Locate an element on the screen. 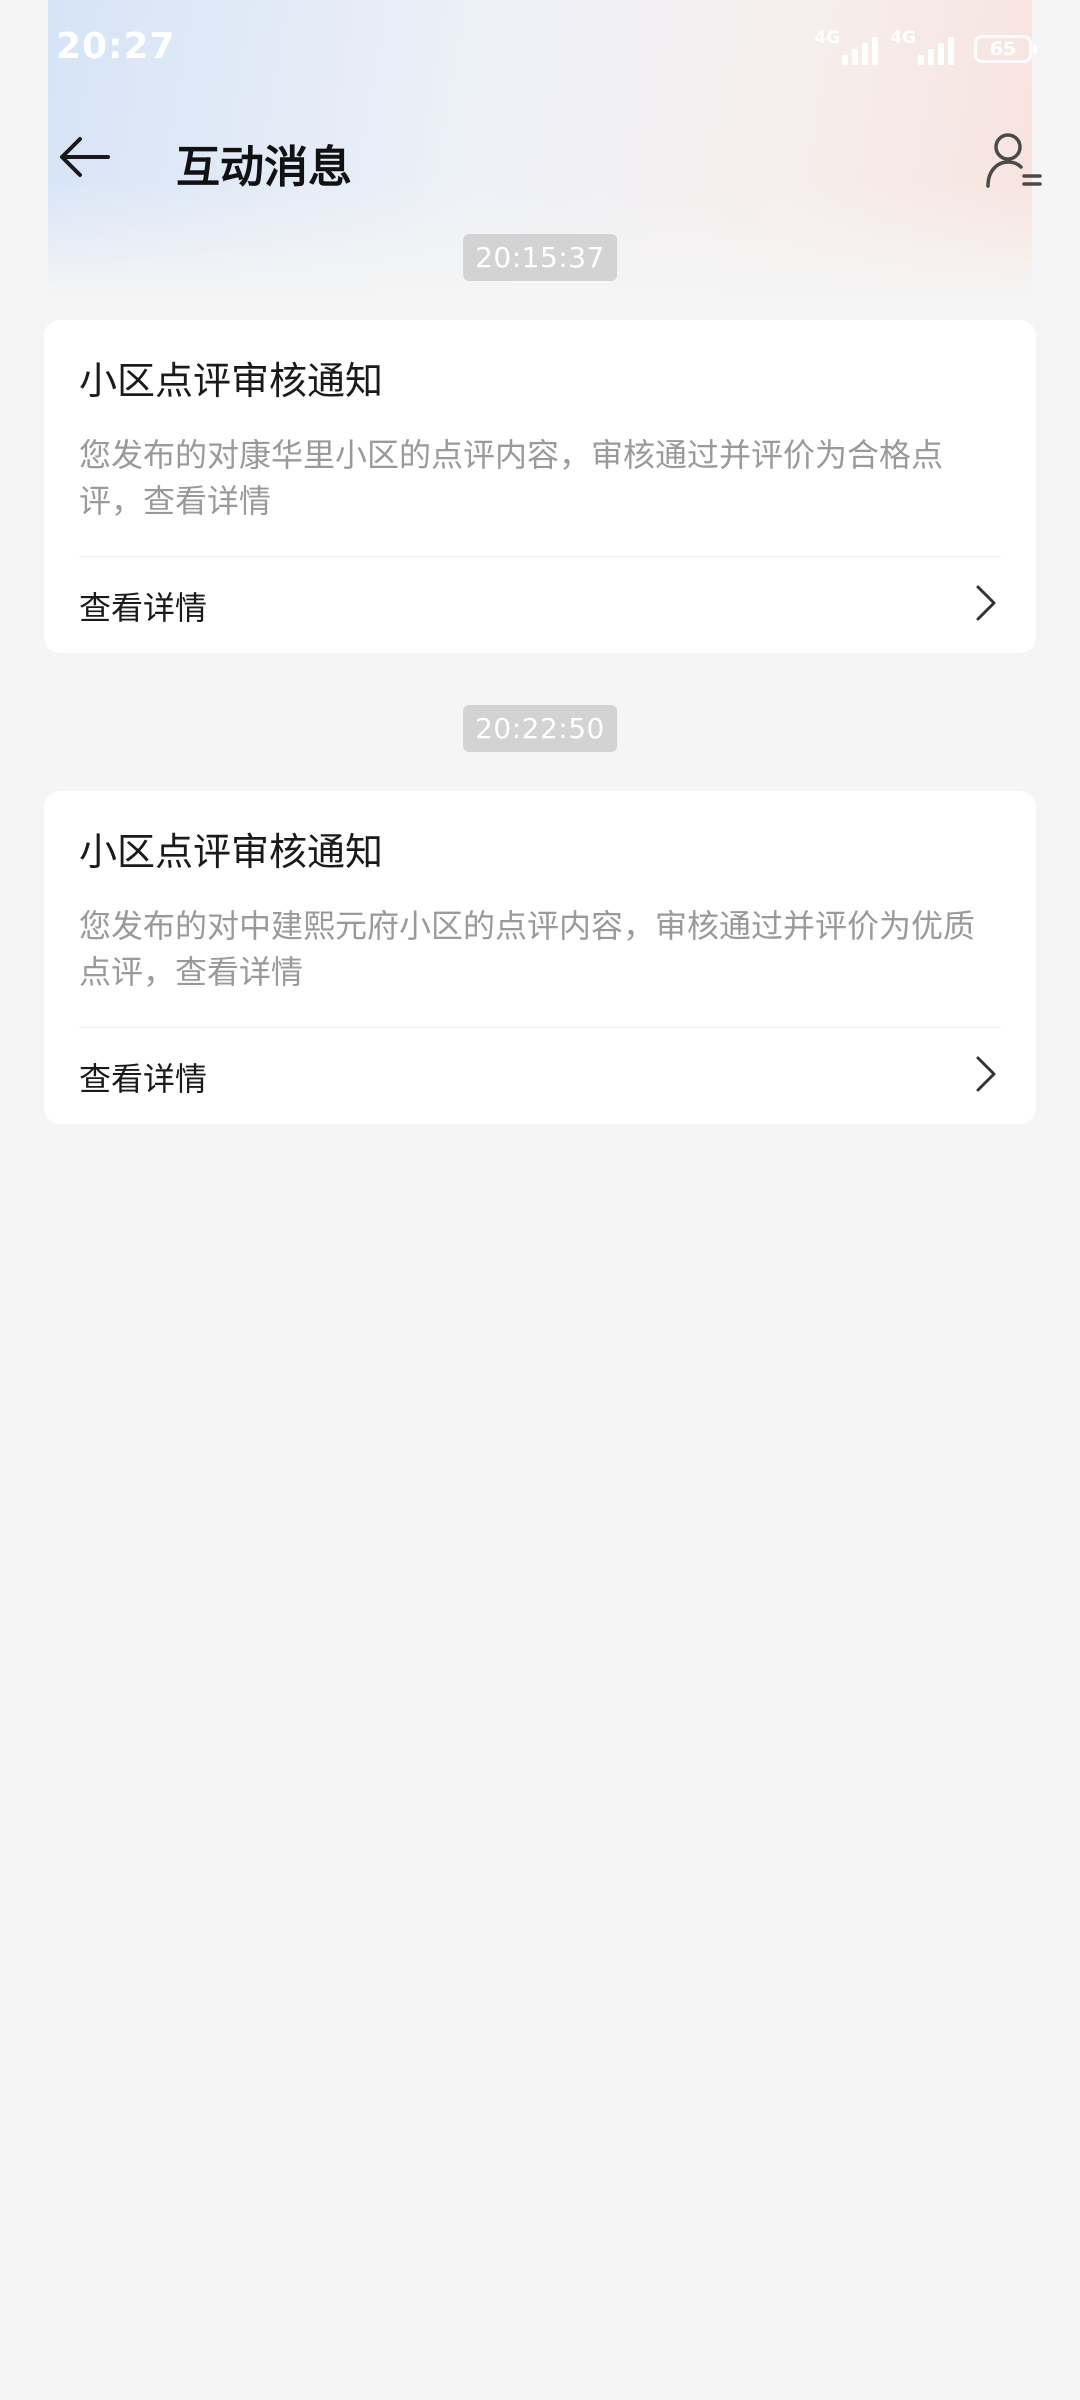  message-timestamp: 20:15:37 is located at coordinates (540, 257).